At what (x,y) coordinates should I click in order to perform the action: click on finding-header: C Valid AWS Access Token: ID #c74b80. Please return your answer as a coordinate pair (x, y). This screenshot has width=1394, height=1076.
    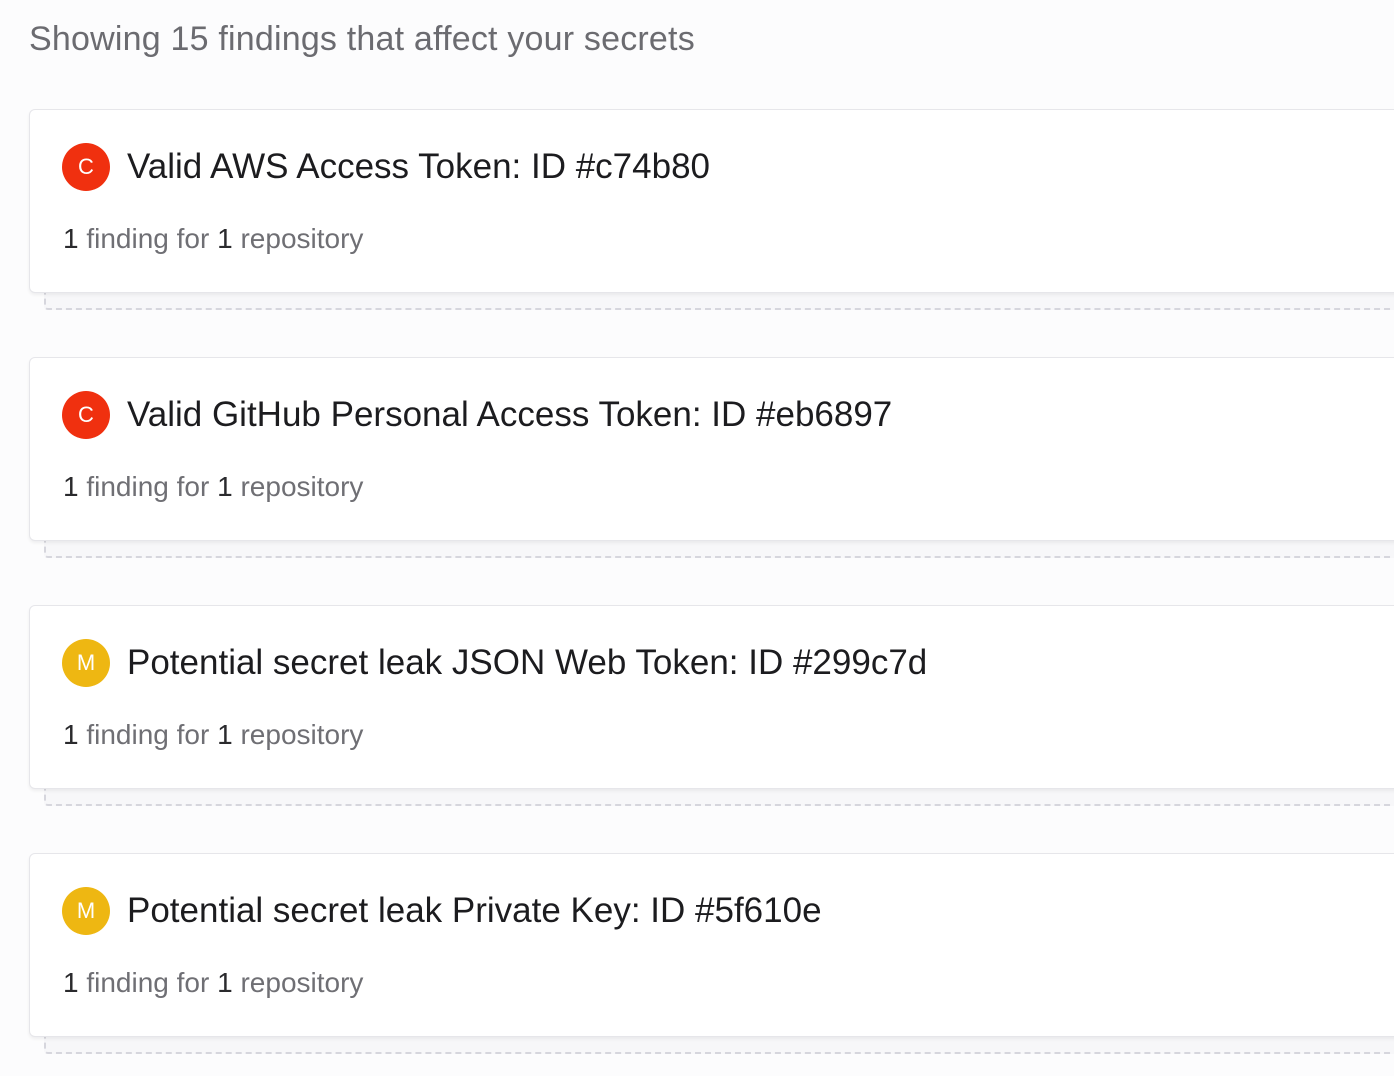
    Looking at the image, I should click on (386, 167).